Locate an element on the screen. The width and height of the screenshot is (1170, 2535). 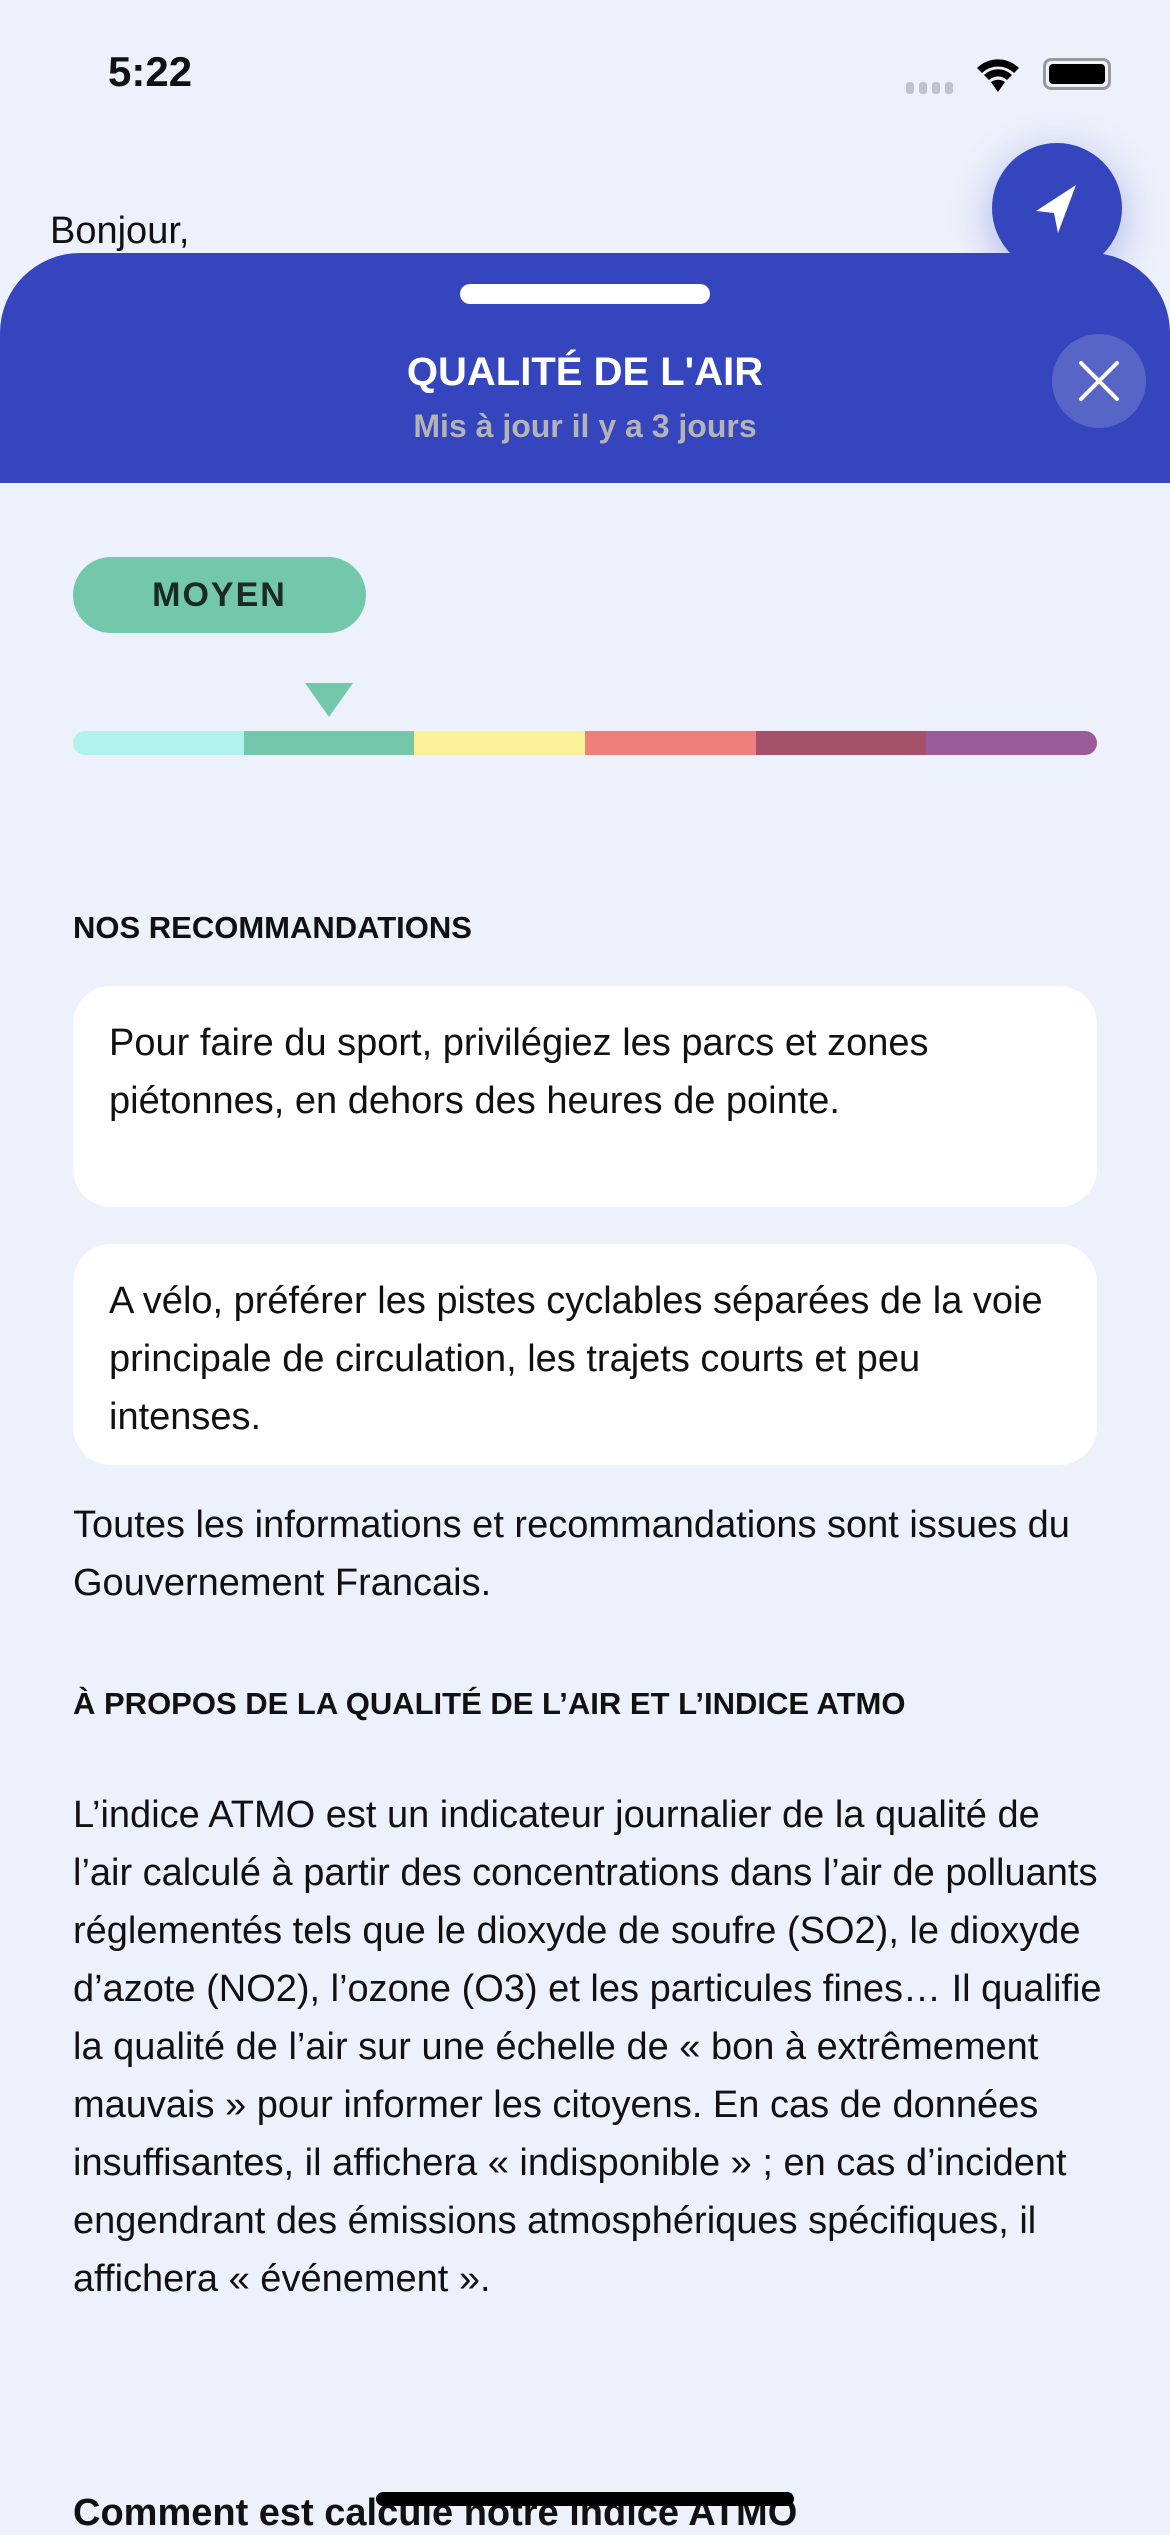
cellular-signal-icon is located at coordinates (929, 88).